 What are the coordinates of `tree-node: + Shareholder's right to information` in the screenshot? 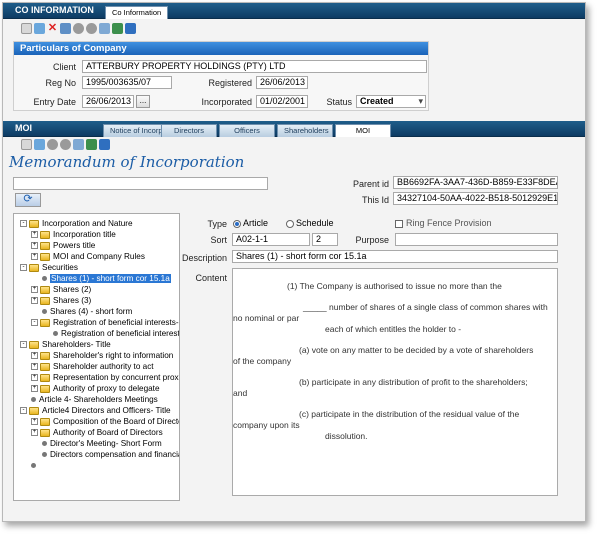 It's located at (96, 355).